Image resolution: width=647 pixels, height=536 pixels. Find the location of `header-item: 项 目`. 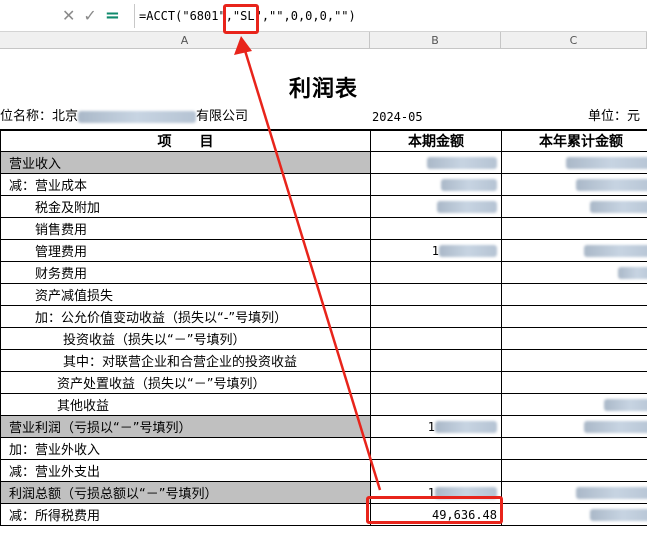

header-item: 项 目 is located at coordinates (185, 140).